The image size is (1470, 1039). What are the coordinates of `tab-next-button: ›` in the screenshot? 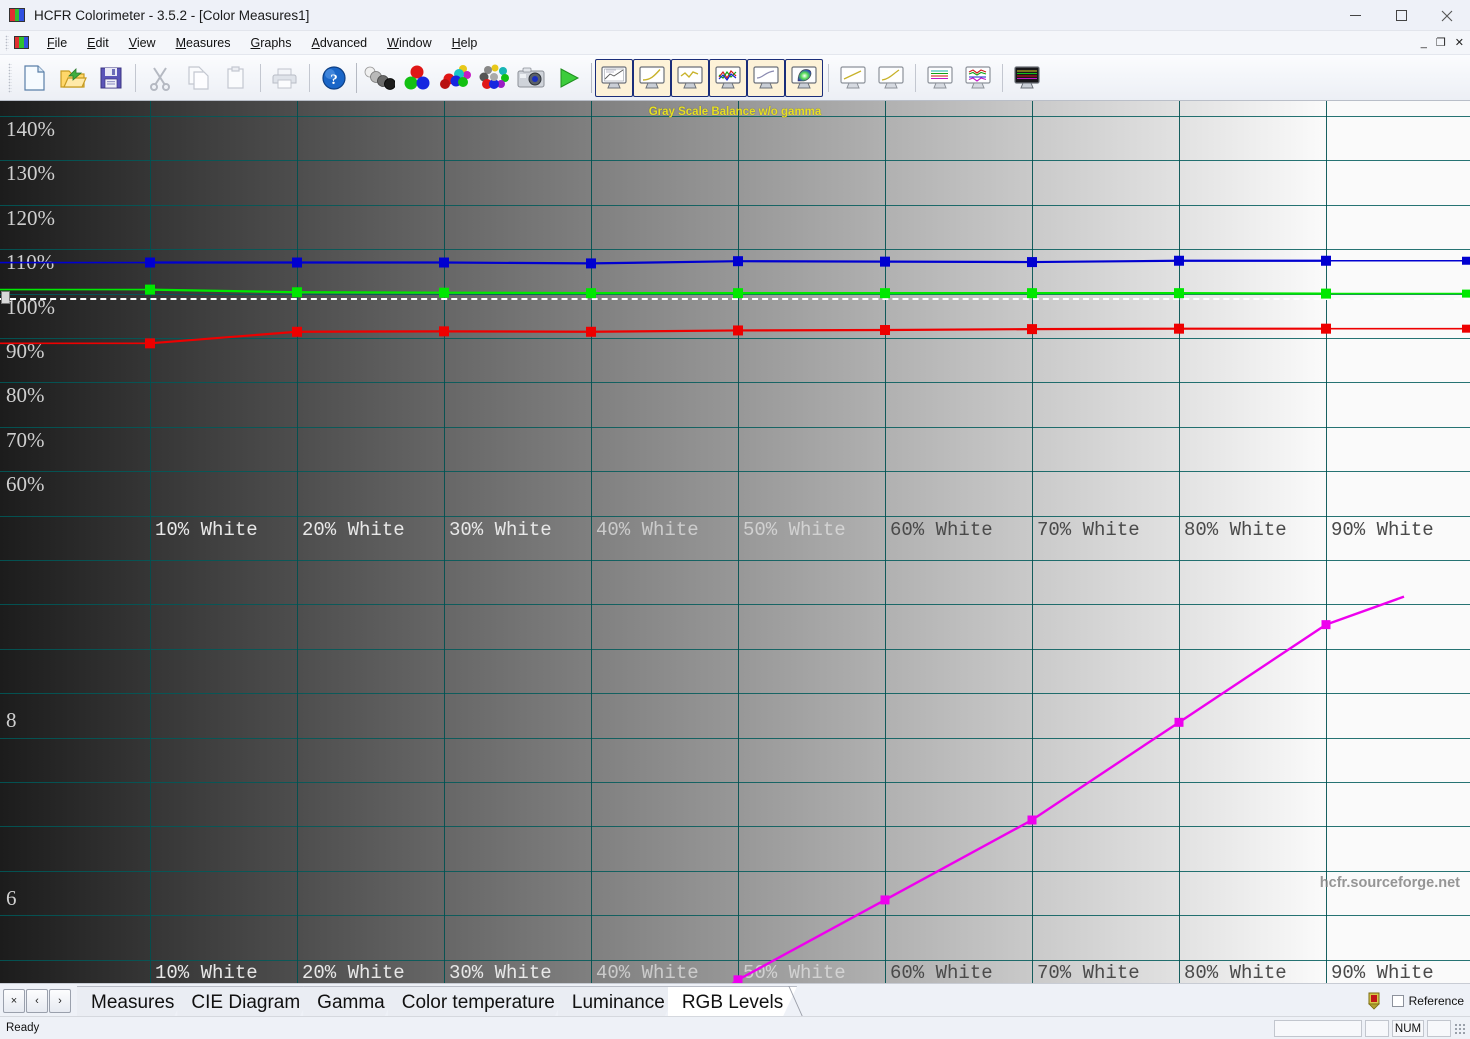 It's located at (60, 1001).